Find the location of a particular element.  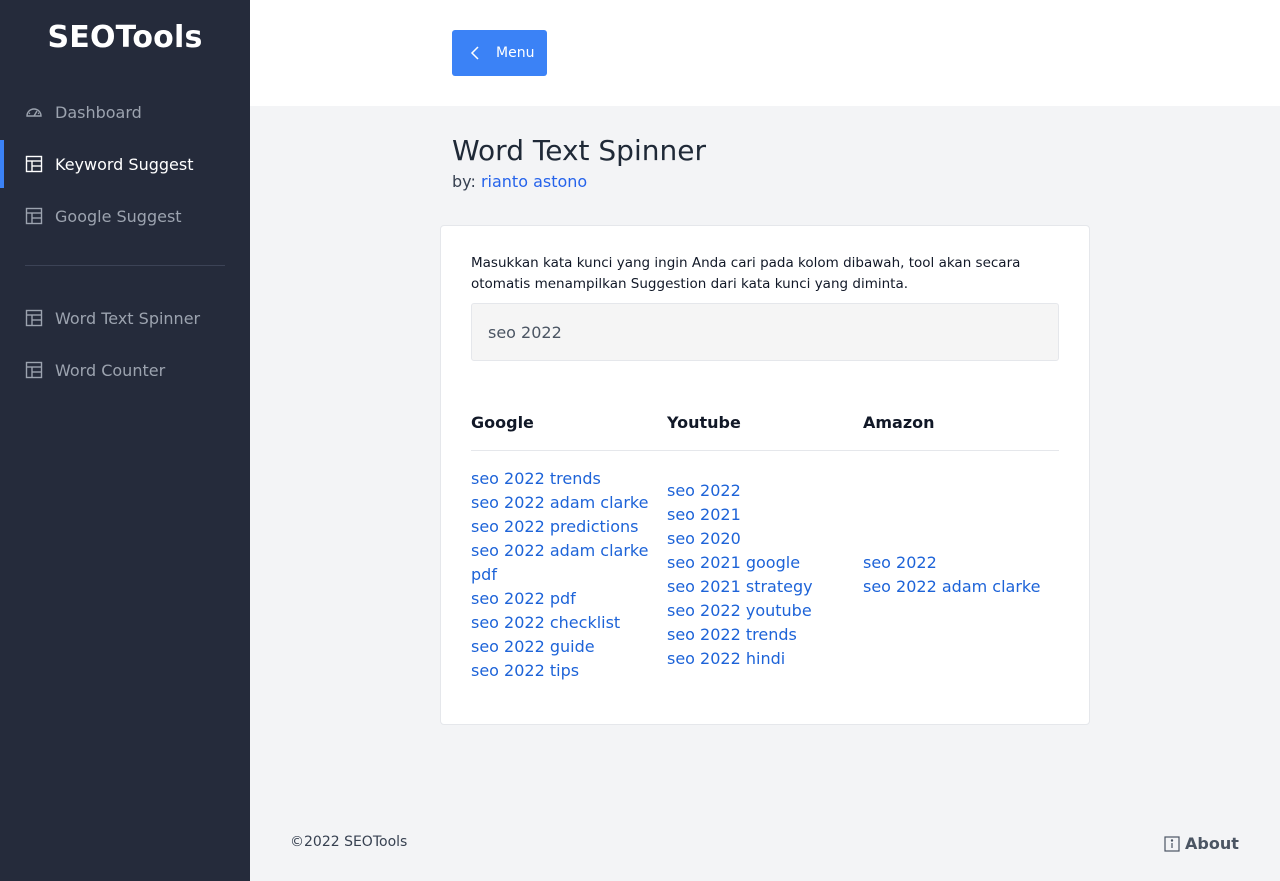

sidebar-item-word-counter: Word Counter is located at coordinates (125, 370).